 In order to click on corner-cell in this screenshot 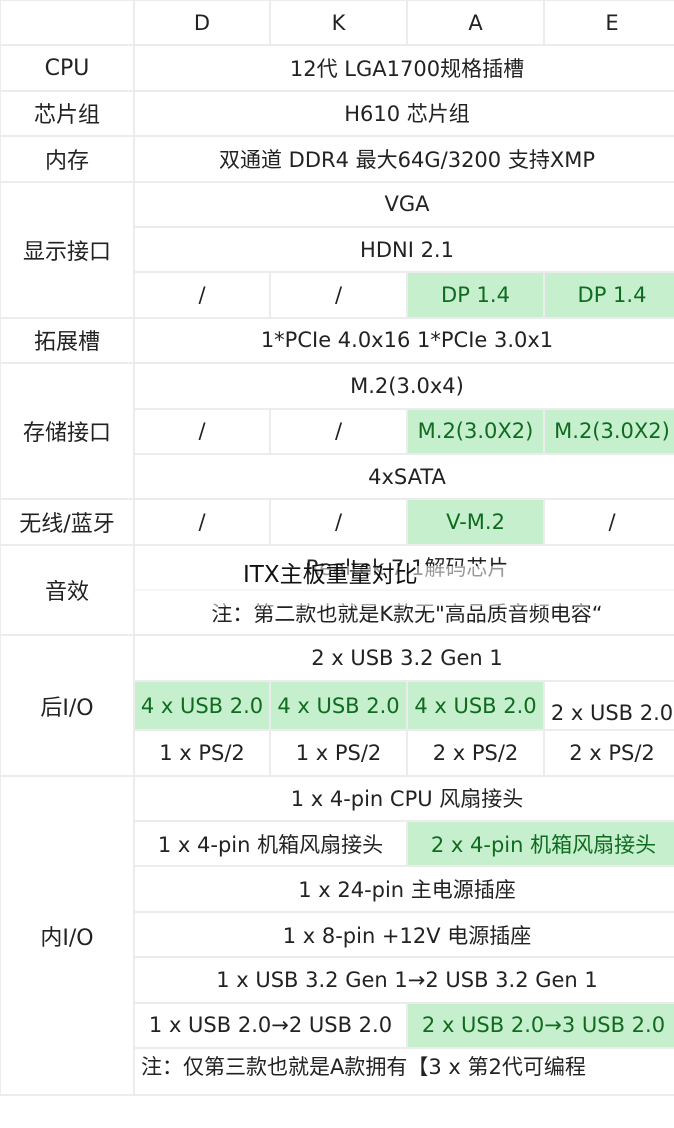, I will do `click(67, 23)`.